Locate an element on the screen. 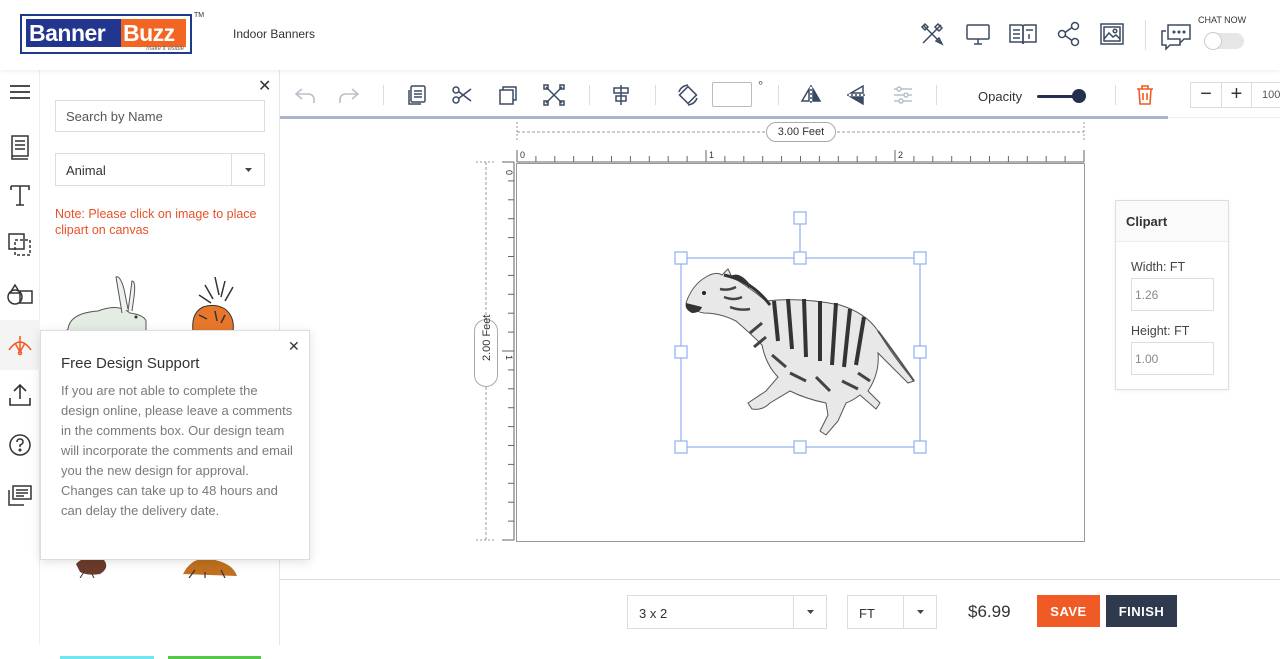 Image resolution: width=1280 pixels, height=659 pixels. width-input is located at coordinates (1172, 294).